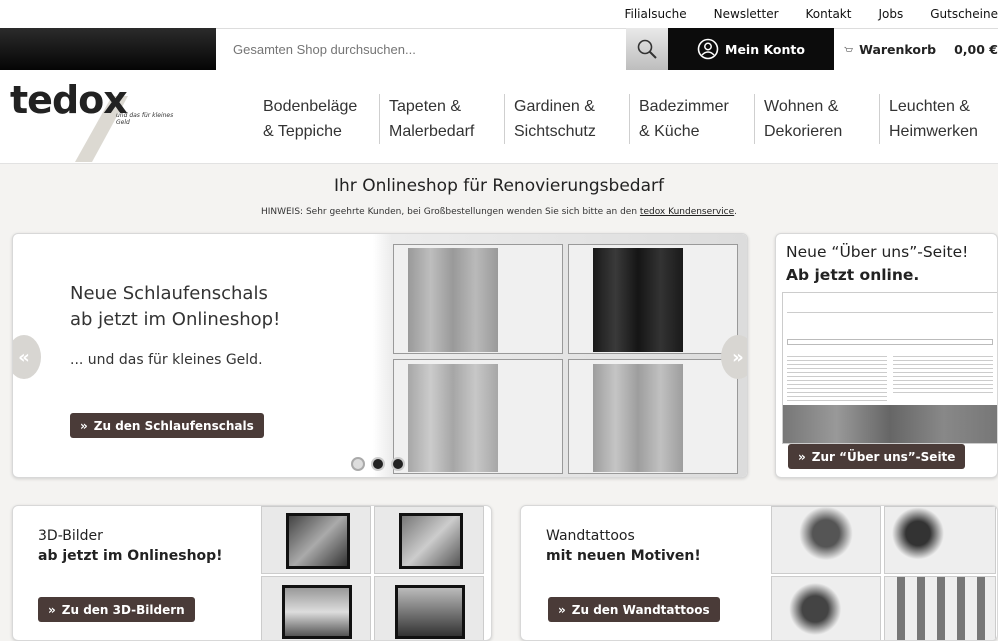 The width and height of the screenshot is (998, 641). Describe the element at coordinates (938, 119) in the screenshot. I see `nav-leuchten: Leuchten & Heimwerken` at that location.